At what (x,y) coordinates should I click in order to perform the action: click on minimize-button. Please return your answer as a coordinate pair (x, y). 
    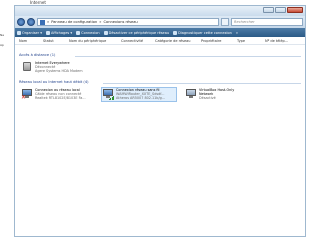
    Looking at the image, I should click on (268, 10).